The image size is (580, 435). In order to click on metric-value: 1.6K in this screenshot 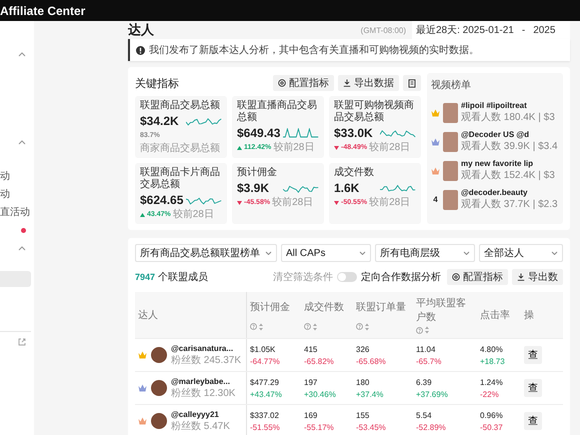, I will do `click(347, 188)`.